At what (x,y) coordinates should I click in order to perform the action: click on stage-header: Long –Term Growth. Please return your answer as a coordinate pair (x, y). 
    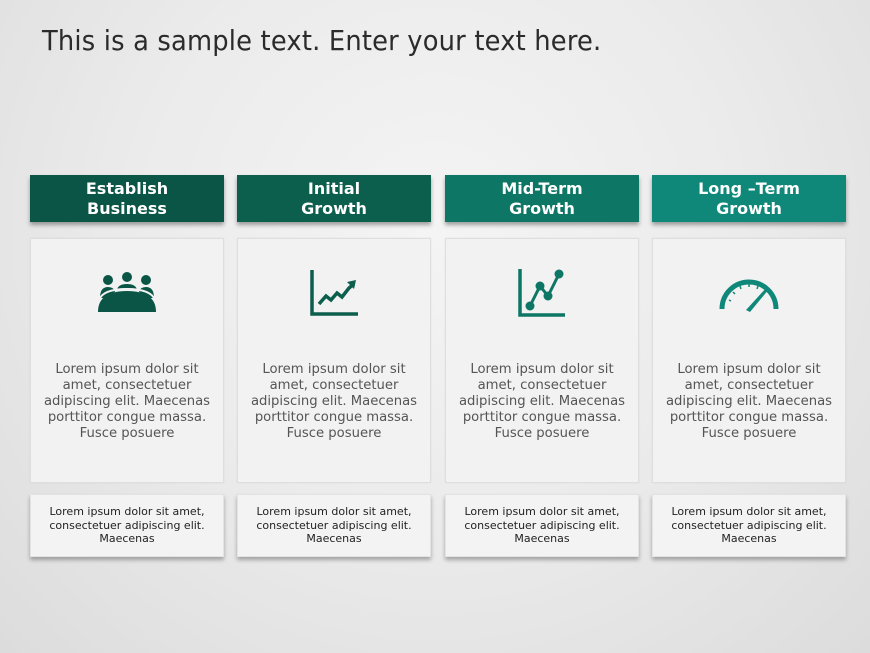
    Looking at the image, I should click on (749, 198).